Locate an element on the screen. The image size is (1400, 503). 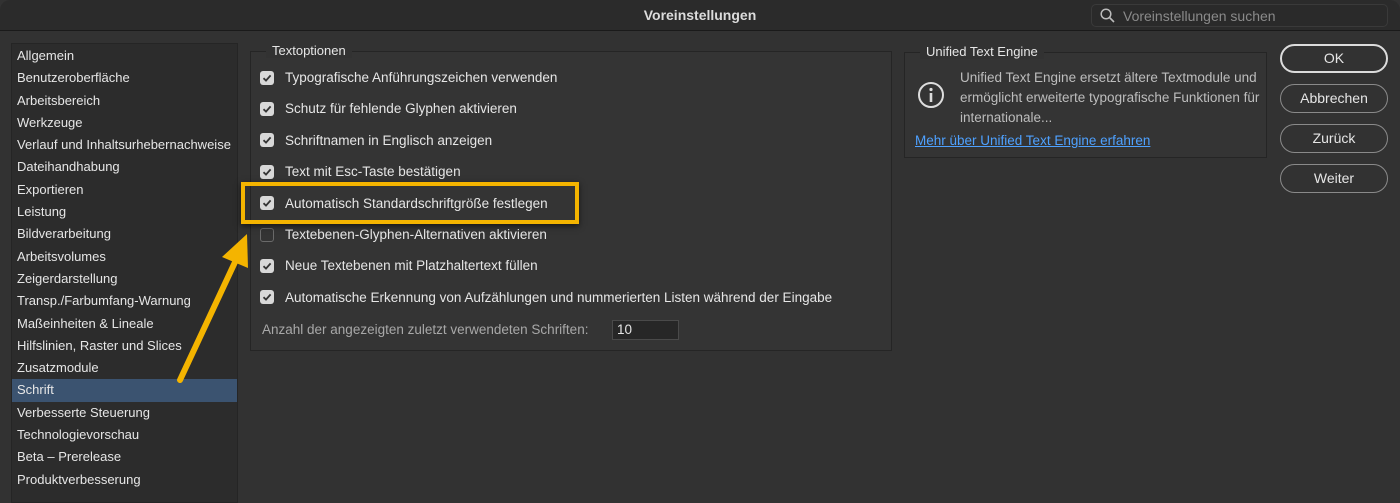
back-button: Zurück is located at coordinates (1334, 138).